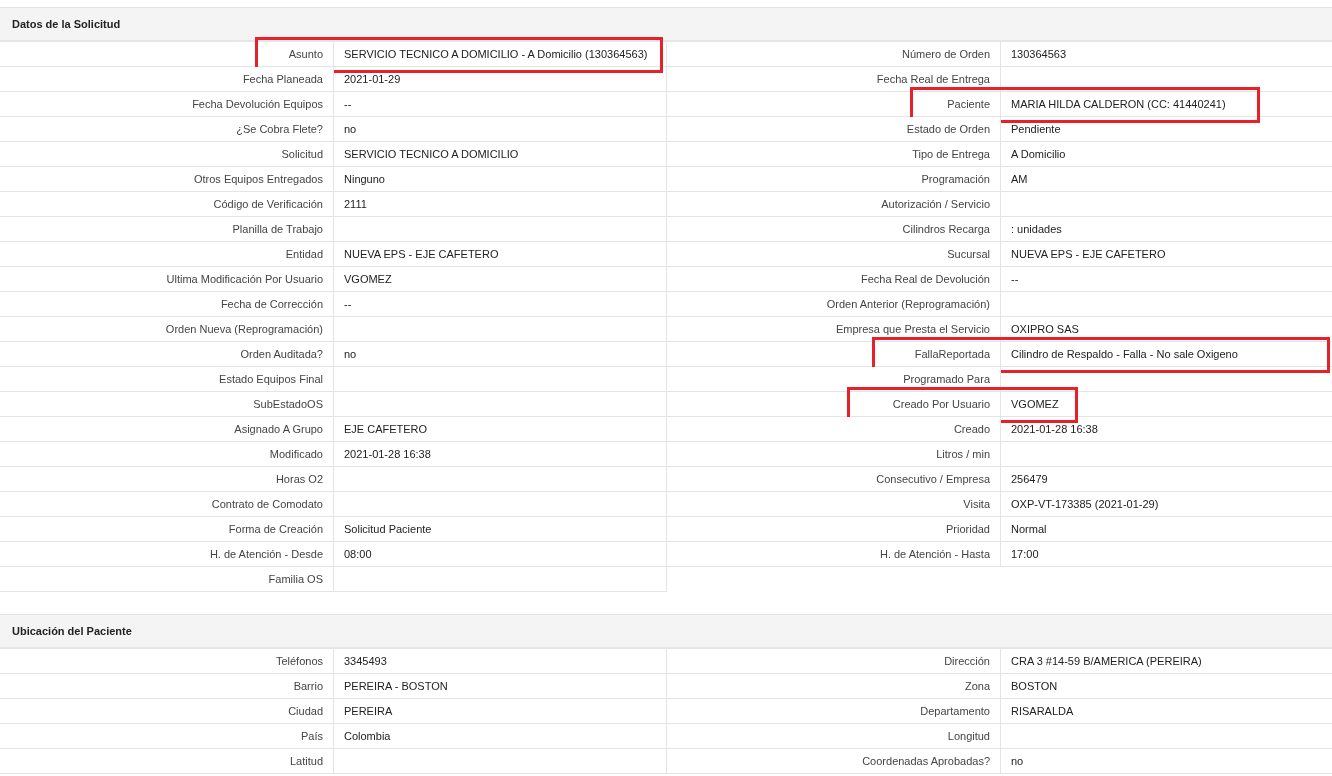  What do you see at coordinates (1166, 179) in the screenshot?
I see `field-value: AM` at bounding box center [1166, 179].